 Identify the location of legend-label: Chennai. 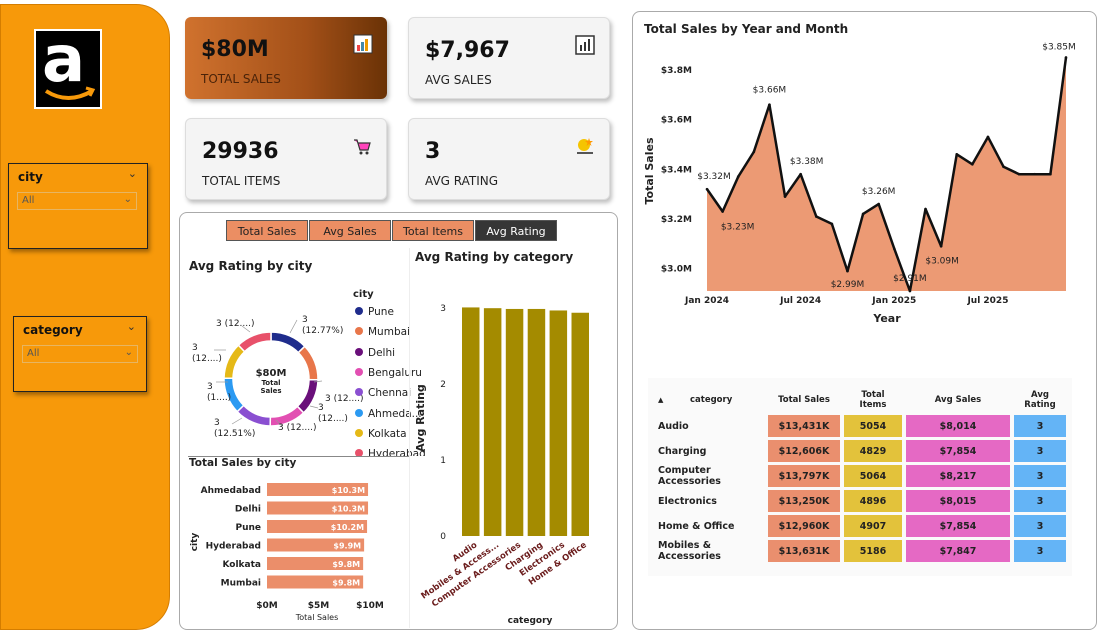
(390, 393).